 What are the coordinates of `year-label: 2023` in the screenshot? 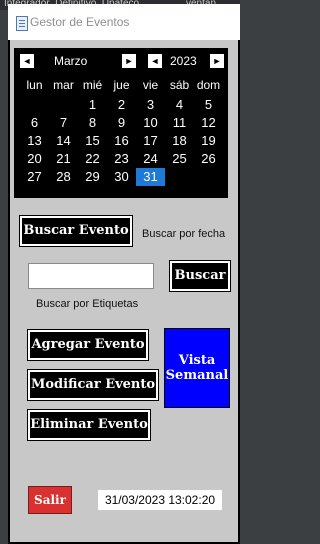 It's located at (183, 61).